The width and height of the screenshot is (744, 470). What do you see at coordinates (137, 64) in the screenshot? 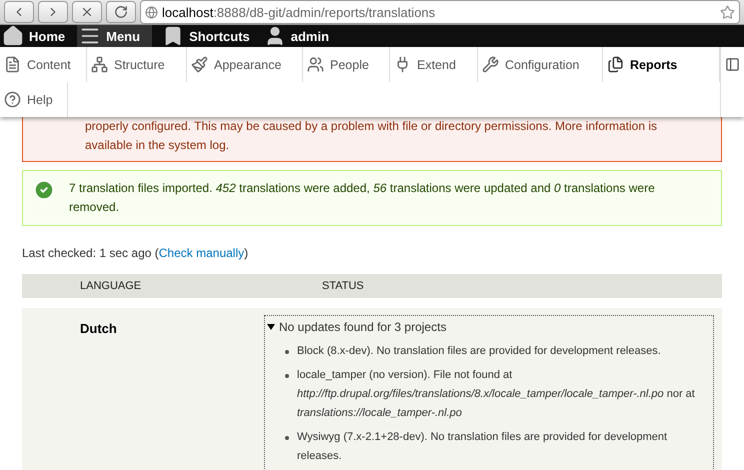
I see `tray-item: Structure` at bounding box center [137, 64].